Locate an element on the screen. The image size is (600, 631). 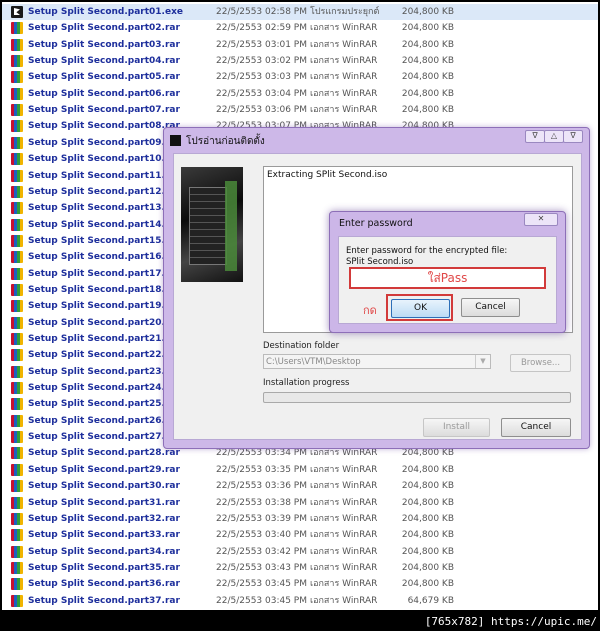
file-date: 22/5/2553 03:36 PM is located at coordinates (261, 486).